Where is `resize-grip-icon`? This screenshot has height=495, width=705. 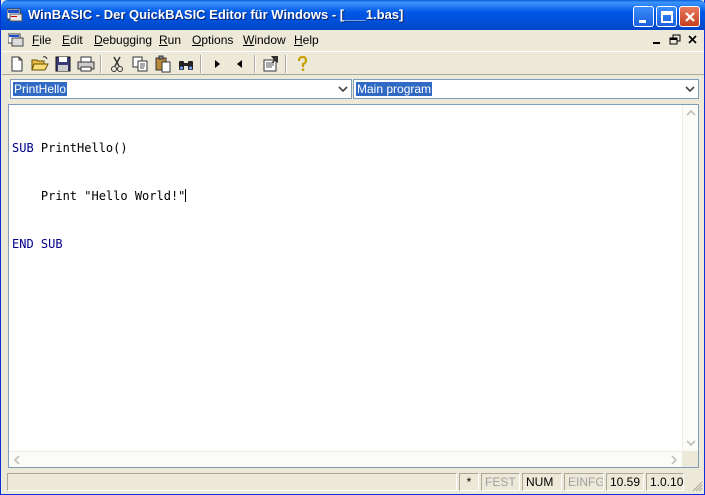
resize-grip-icon is located at coordinates (697, 486).